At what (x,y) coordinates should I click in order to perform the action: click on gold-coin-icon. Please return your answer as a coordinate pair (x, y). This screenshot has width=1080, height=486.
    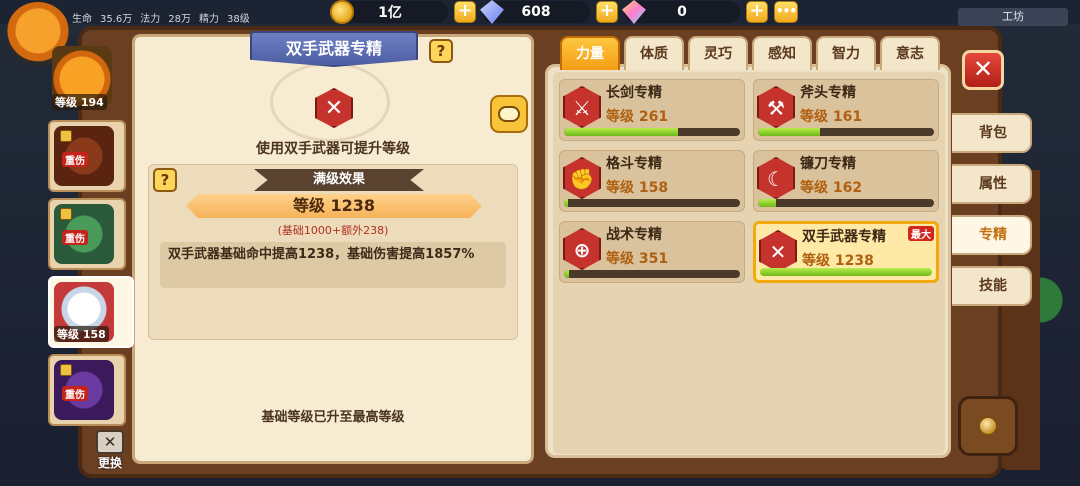
    Looking at the image, I should click on (342, 12).